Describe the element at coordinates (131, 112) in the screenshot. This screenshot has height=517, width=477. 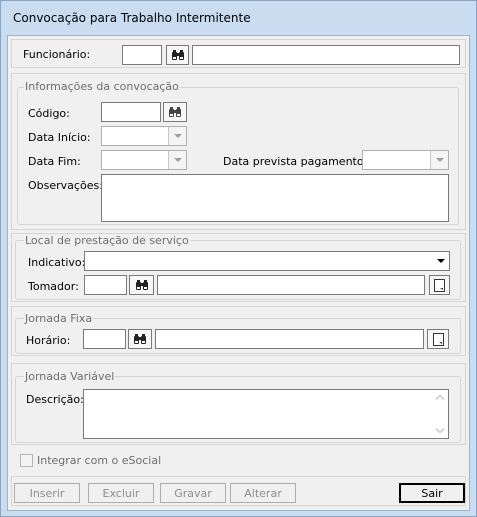
I see `codigo-input` at that location.